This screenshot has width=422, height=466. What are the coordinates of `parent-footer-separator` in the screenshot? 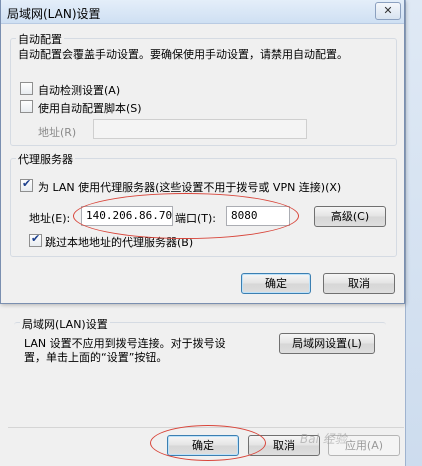 It's located at (206, 427).